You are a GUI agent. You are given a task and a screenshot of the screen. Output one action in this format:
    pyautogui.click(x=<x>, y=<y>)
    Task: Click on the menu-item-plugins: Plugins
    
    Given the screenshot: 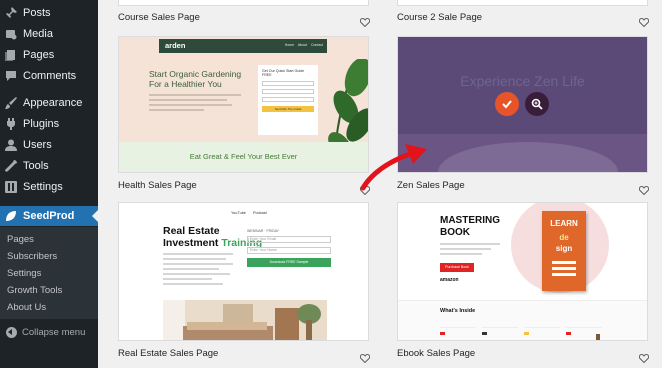 What is the action you would take?
    pyautogui.click(x=49, y=124)
    